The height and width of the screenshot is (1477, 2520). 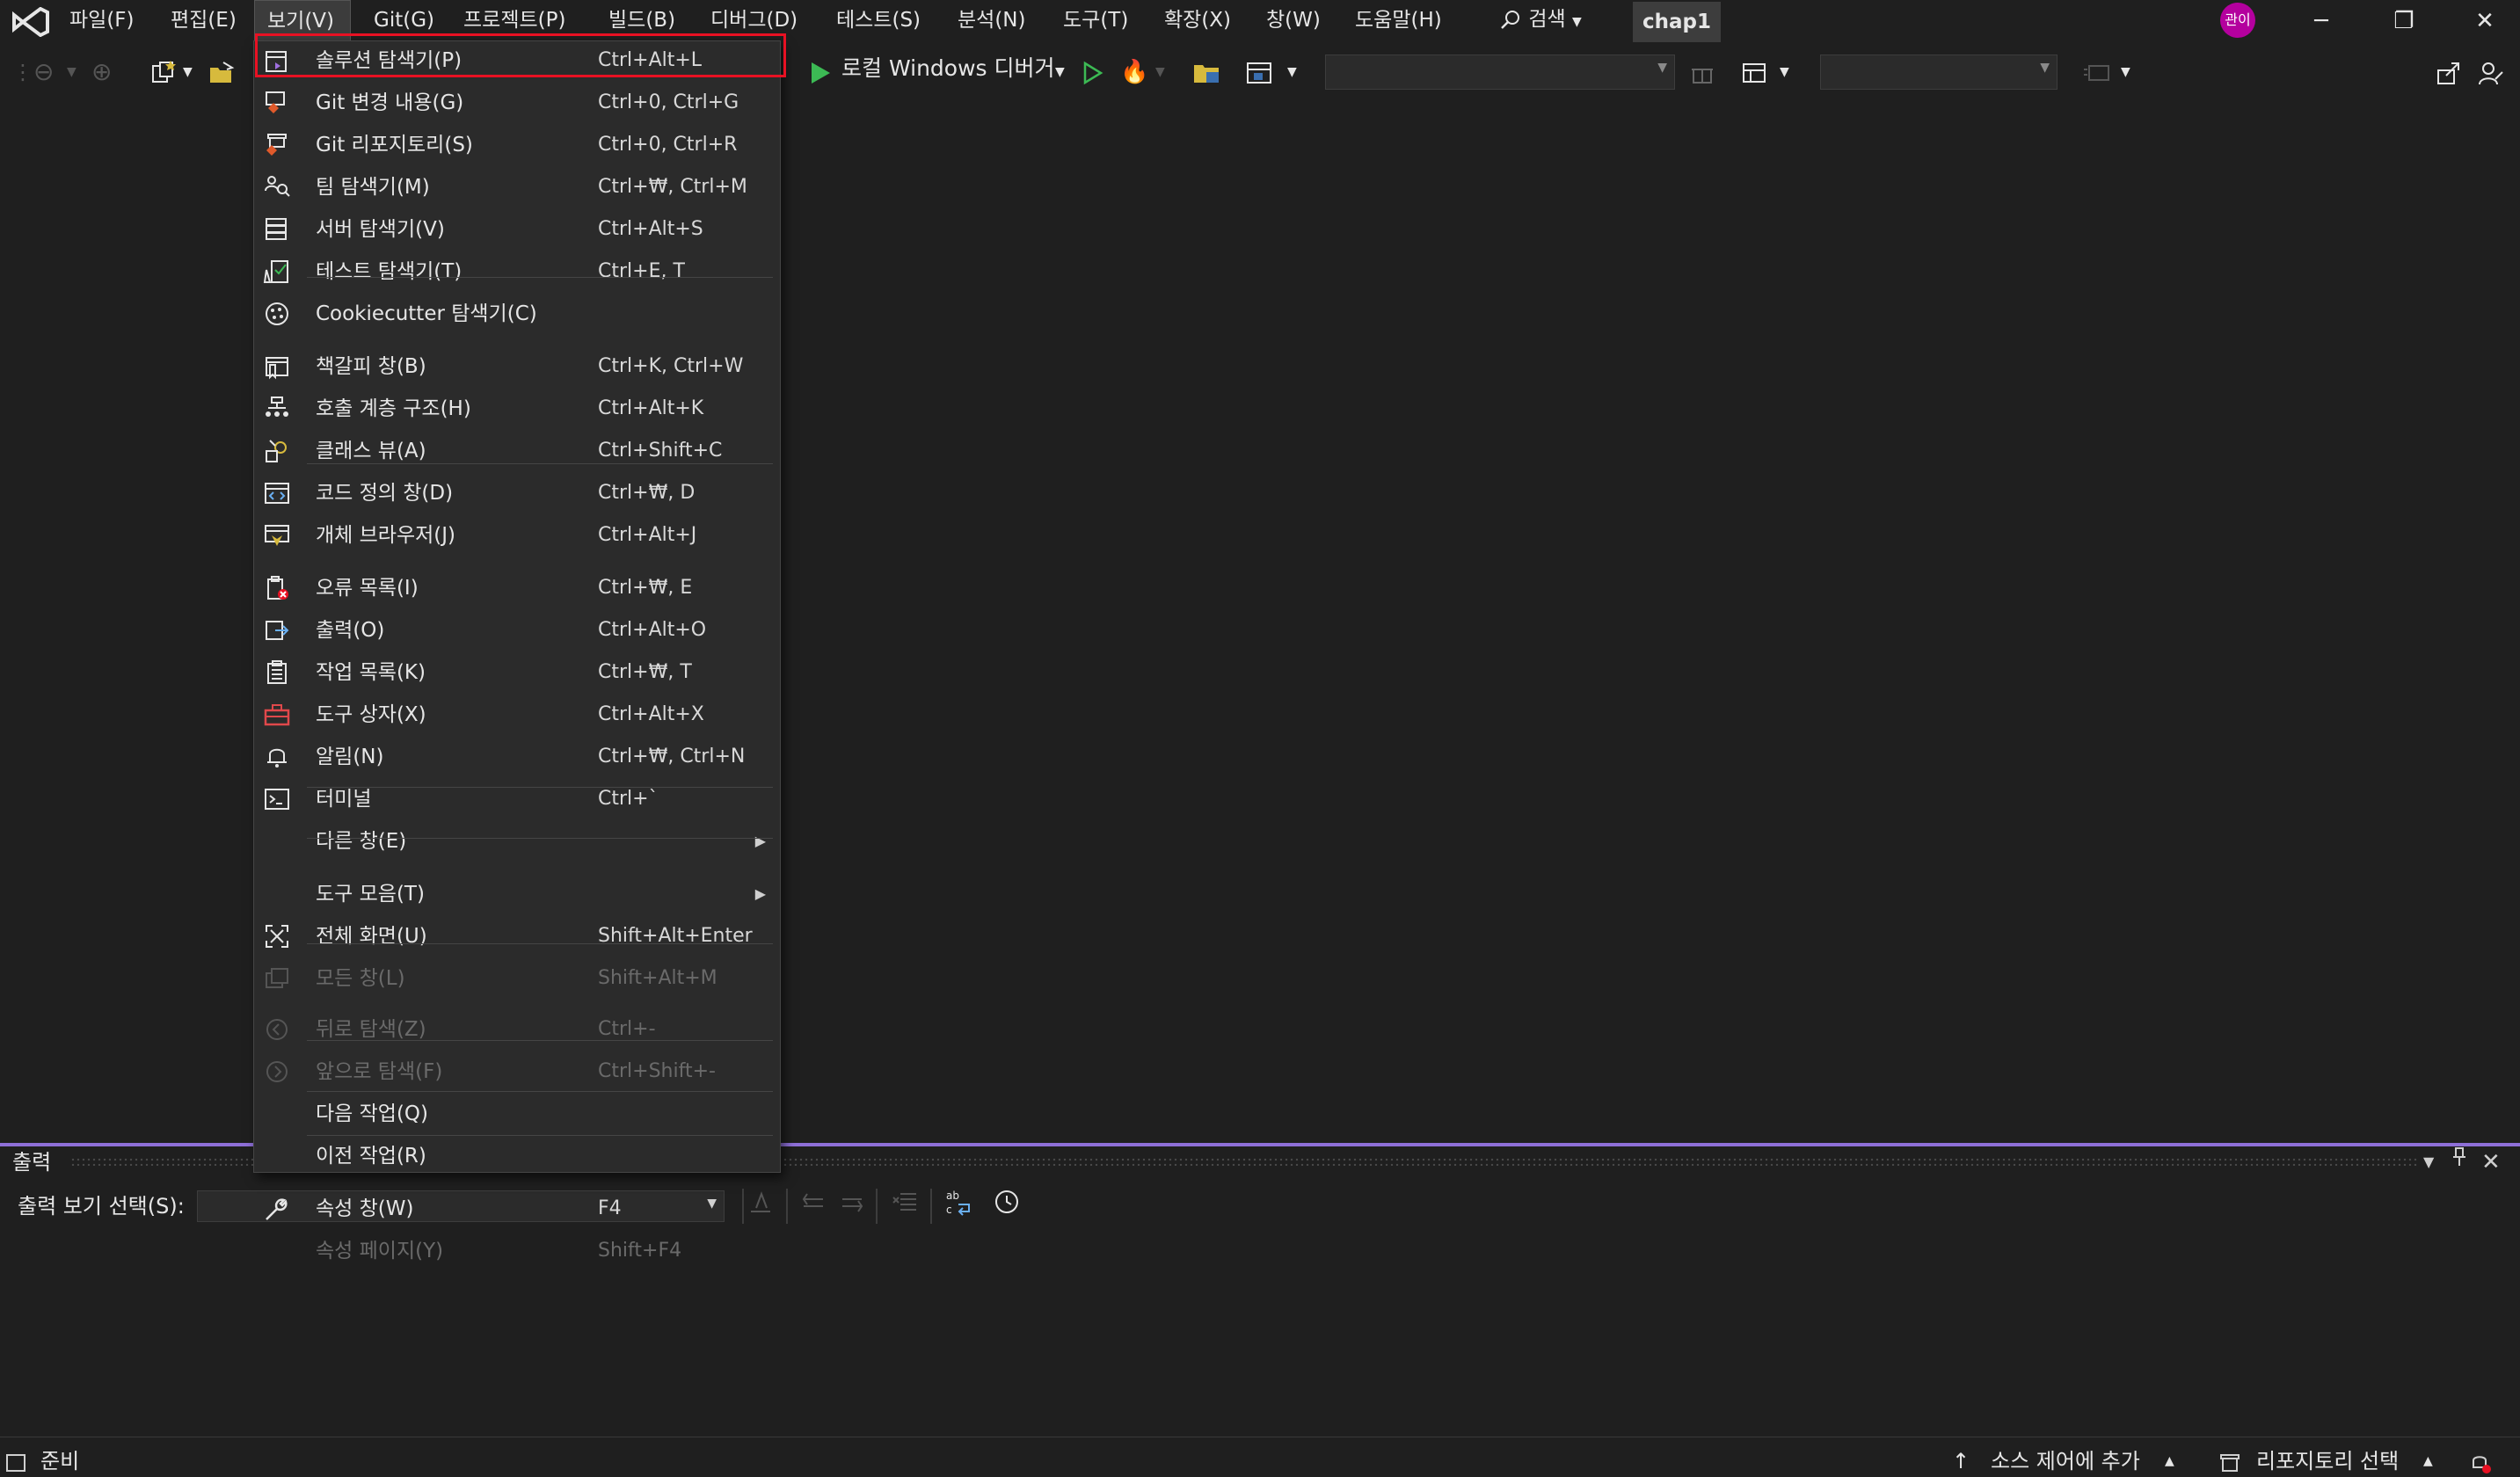 I want to click on view-menu-item: 다음 작업(Q), so click(x=517, y=1114).